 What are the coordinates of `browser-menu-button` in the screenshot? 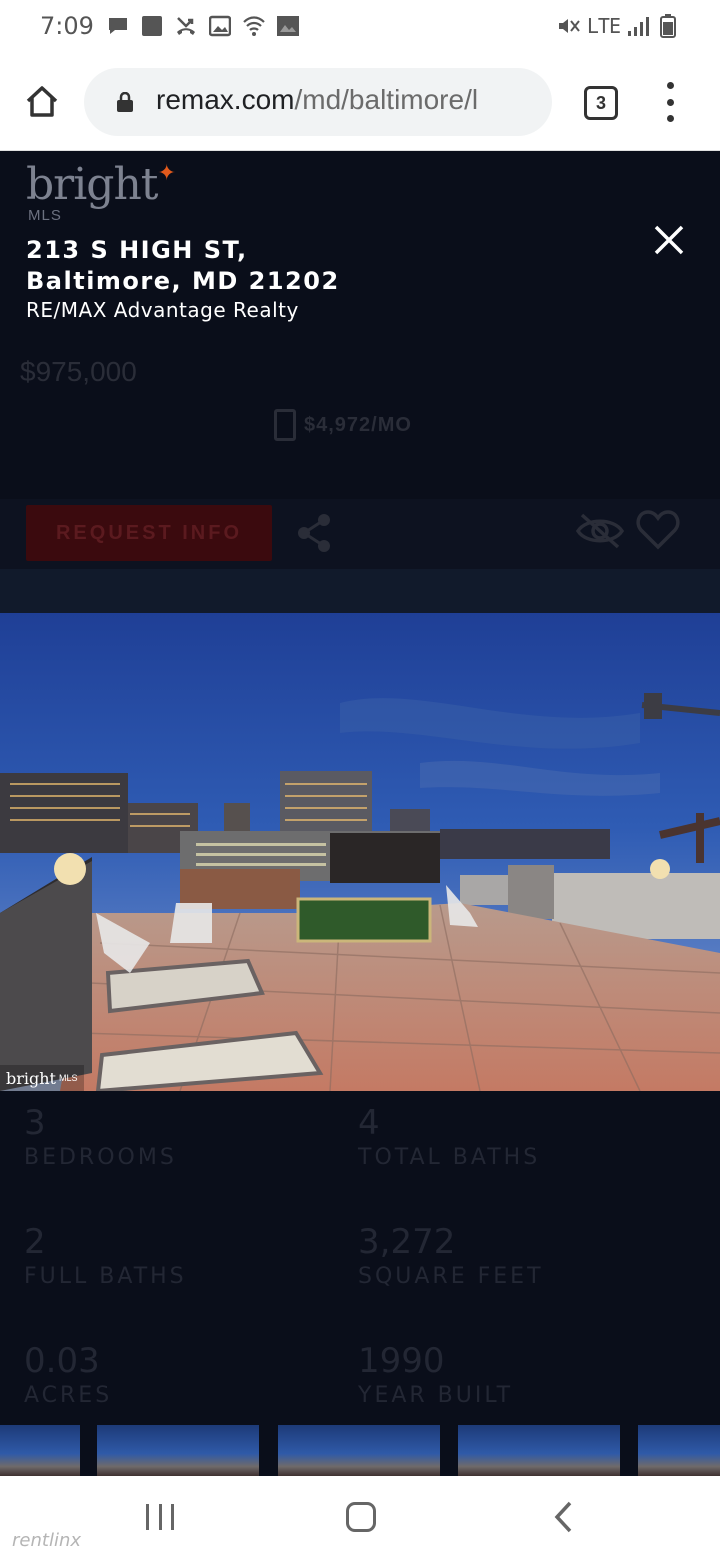 It's located at (670, 102).